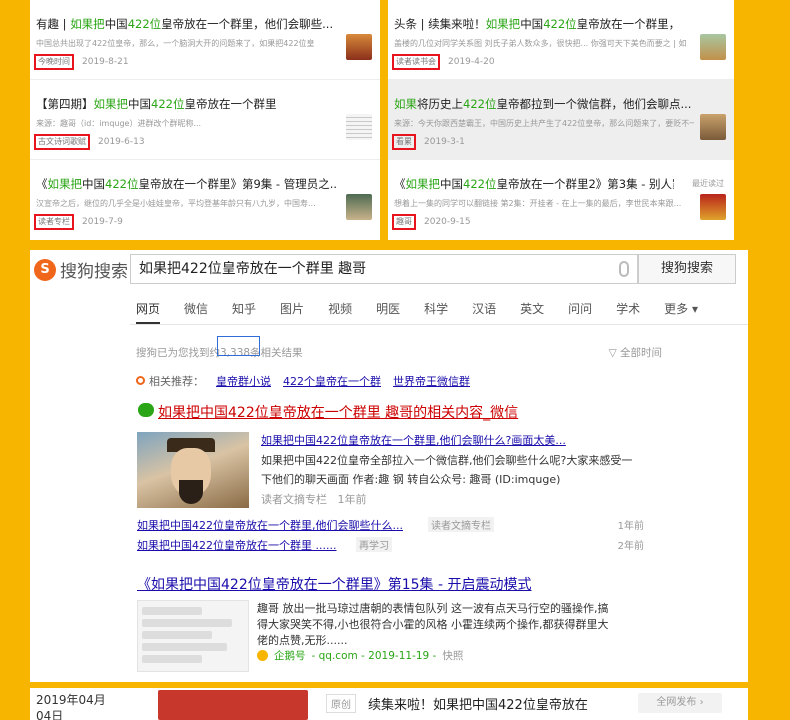 This screenshot has width=790, height=720. I want to click on tab-zhihu: 知乎, so click(244, 308).